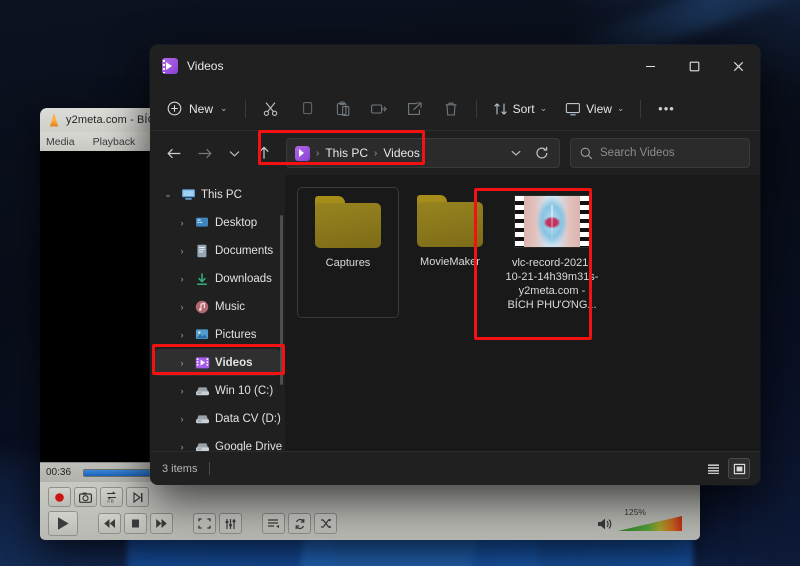 The image size is (800, 566). I want to click on sidebar-item-desktop: › Desktop, so click(217, 222).